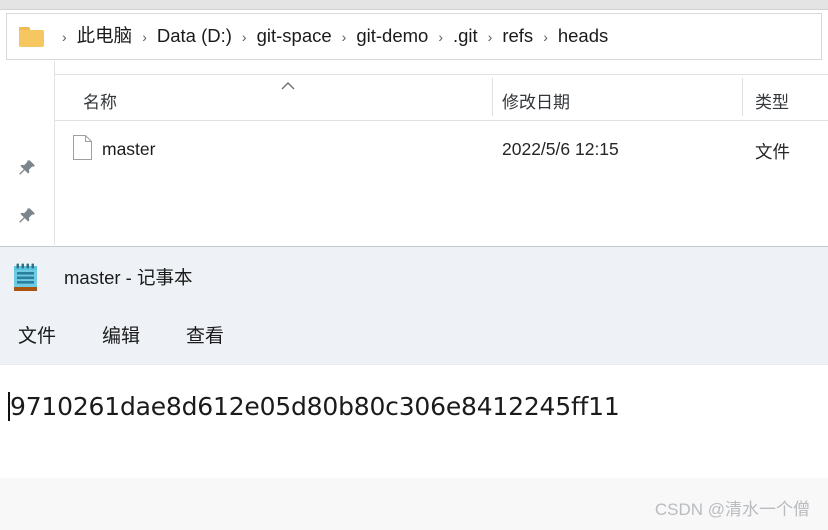  What do you see at coordinates (441, 74) in the screenshot?
I see `header-top-divider` at bounding box center [441, 74].